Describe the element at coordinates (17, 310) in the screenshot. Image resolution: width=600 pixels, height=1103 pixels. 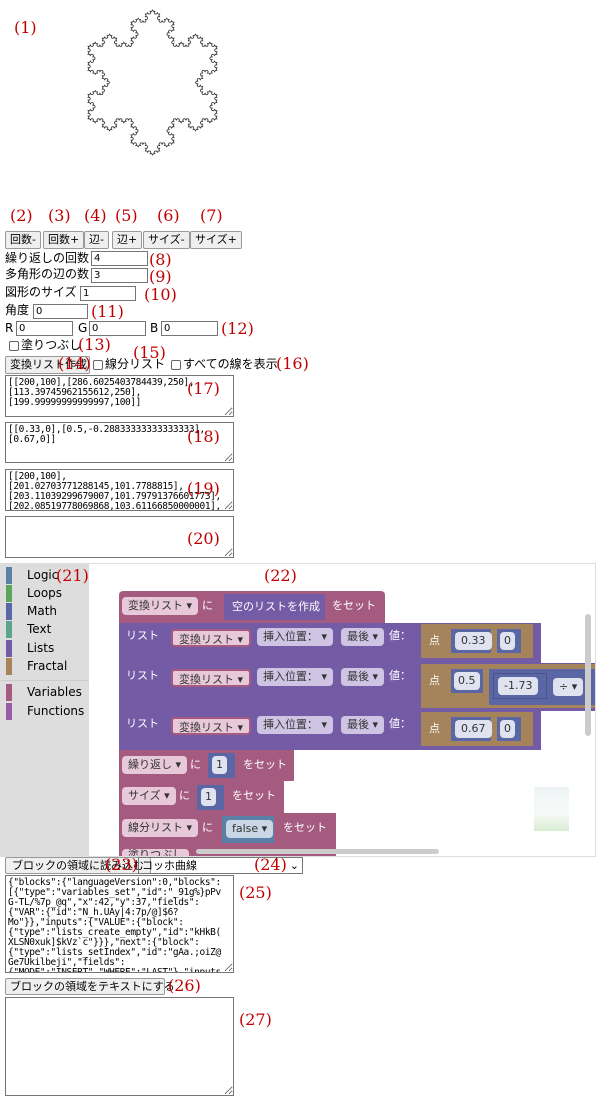
I see `angle-label: 角度` at that location.